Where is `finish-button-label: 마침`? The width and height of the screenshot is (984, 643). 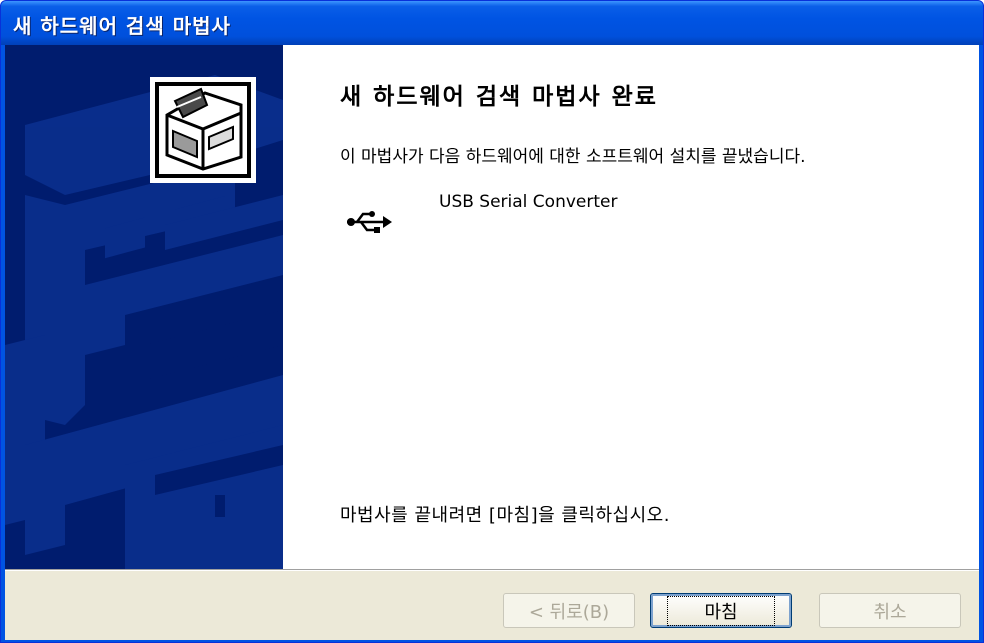
finish-button-label: 마침 is located at coordinates (721, 610).